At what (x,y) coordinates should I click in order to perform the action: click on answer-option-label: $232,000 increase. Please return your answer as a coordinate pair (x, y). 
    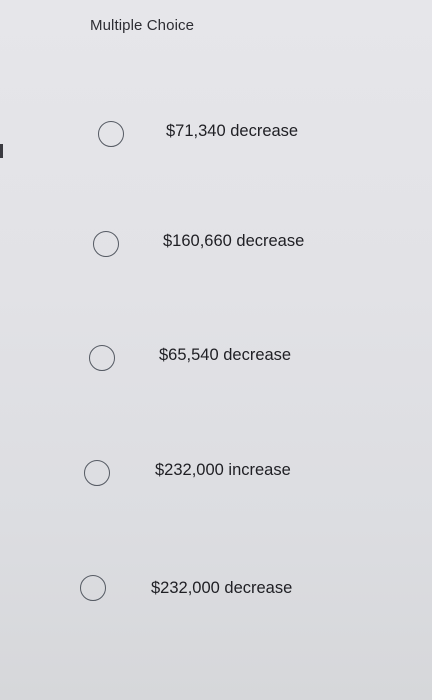
    Looking at the image, I should click on (223, 470).